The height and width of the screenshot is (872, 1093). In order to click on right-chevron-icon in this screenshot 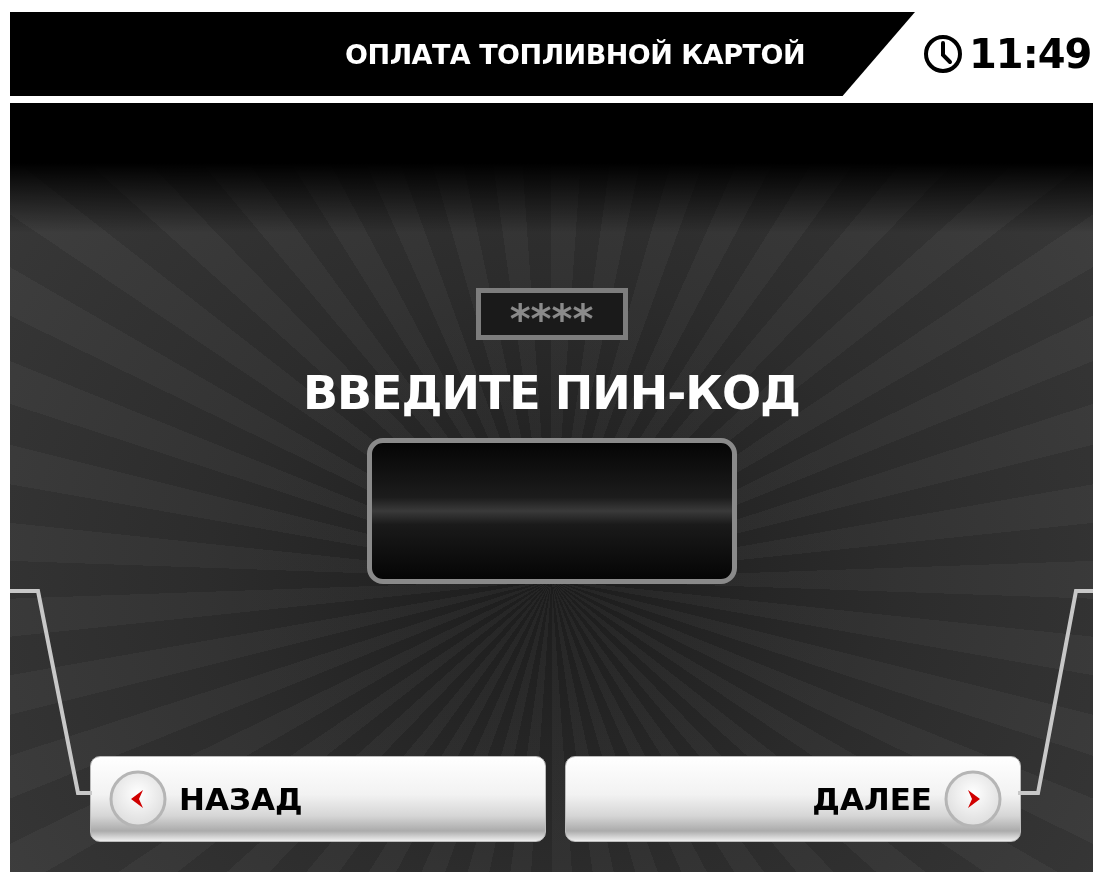, I will do `click(973, 799)`.